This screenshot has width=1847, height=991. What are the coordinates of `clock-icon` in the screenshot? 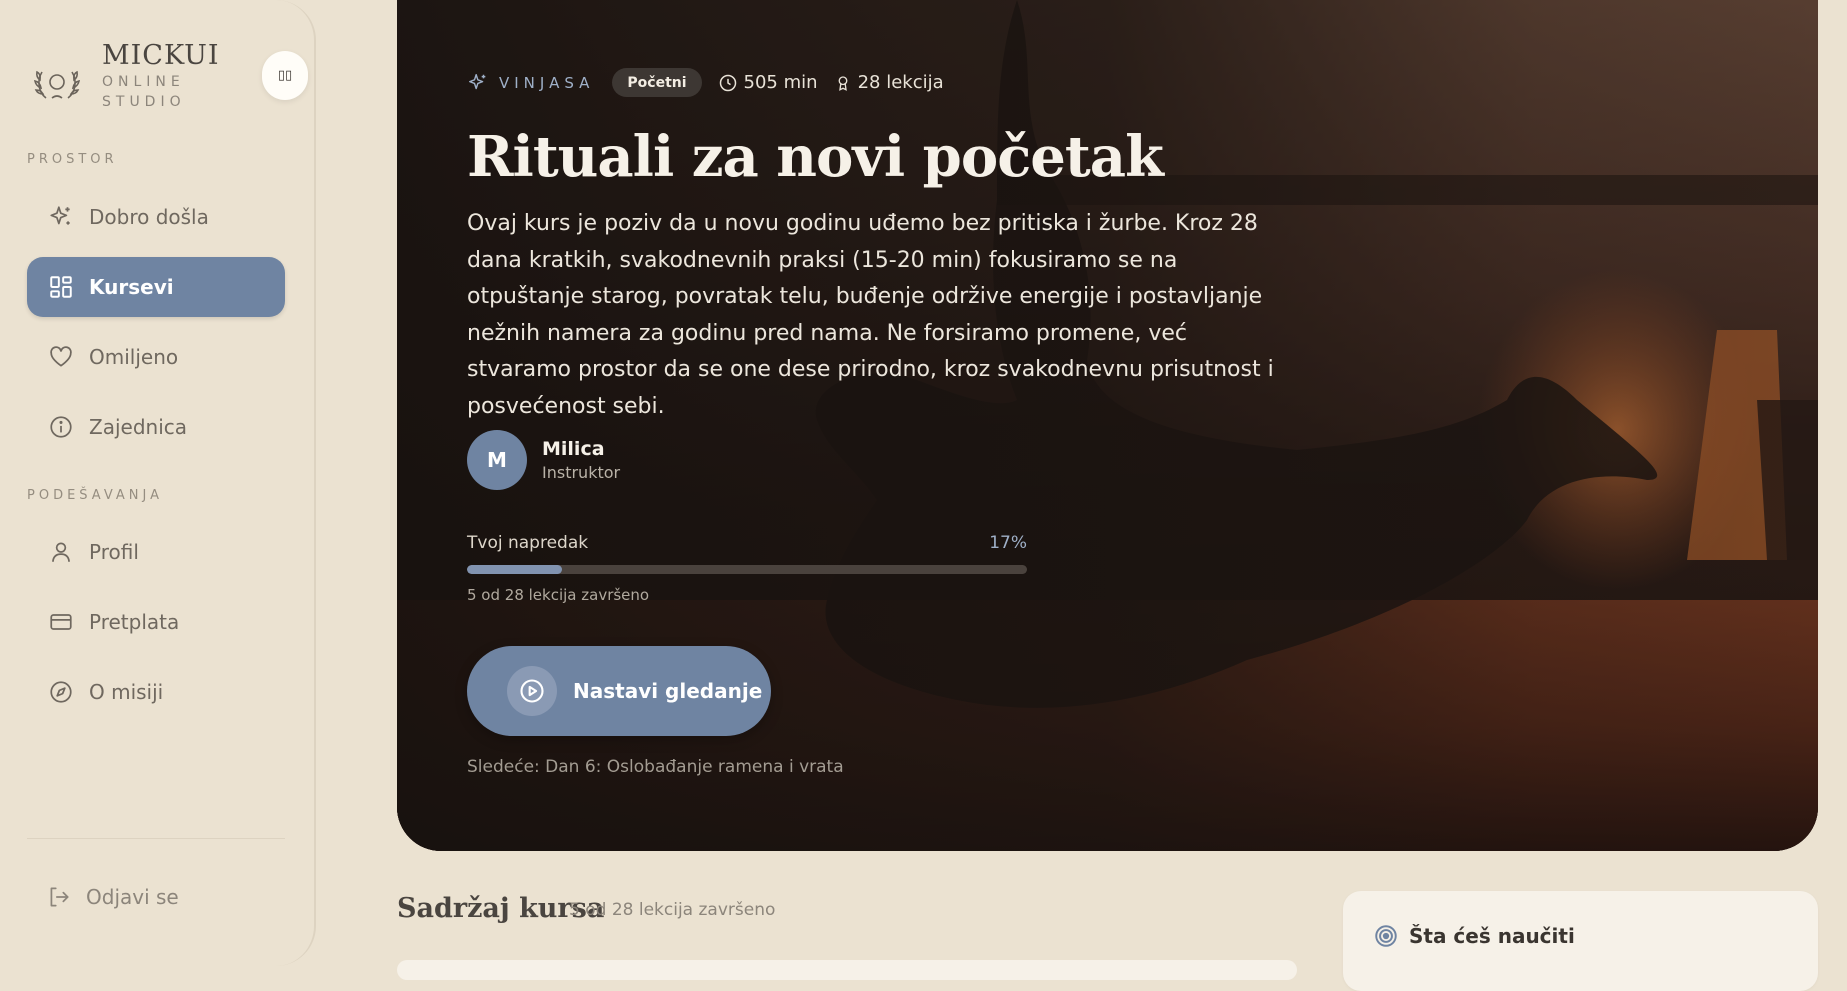 It's located at (727, 82).